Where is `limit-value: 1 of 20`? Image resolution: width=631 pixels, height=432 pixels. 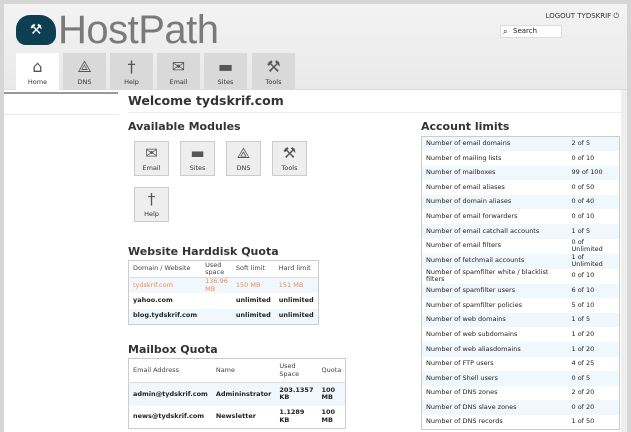 limit-value: 1 of 20 is located at coordinates (593, 349).